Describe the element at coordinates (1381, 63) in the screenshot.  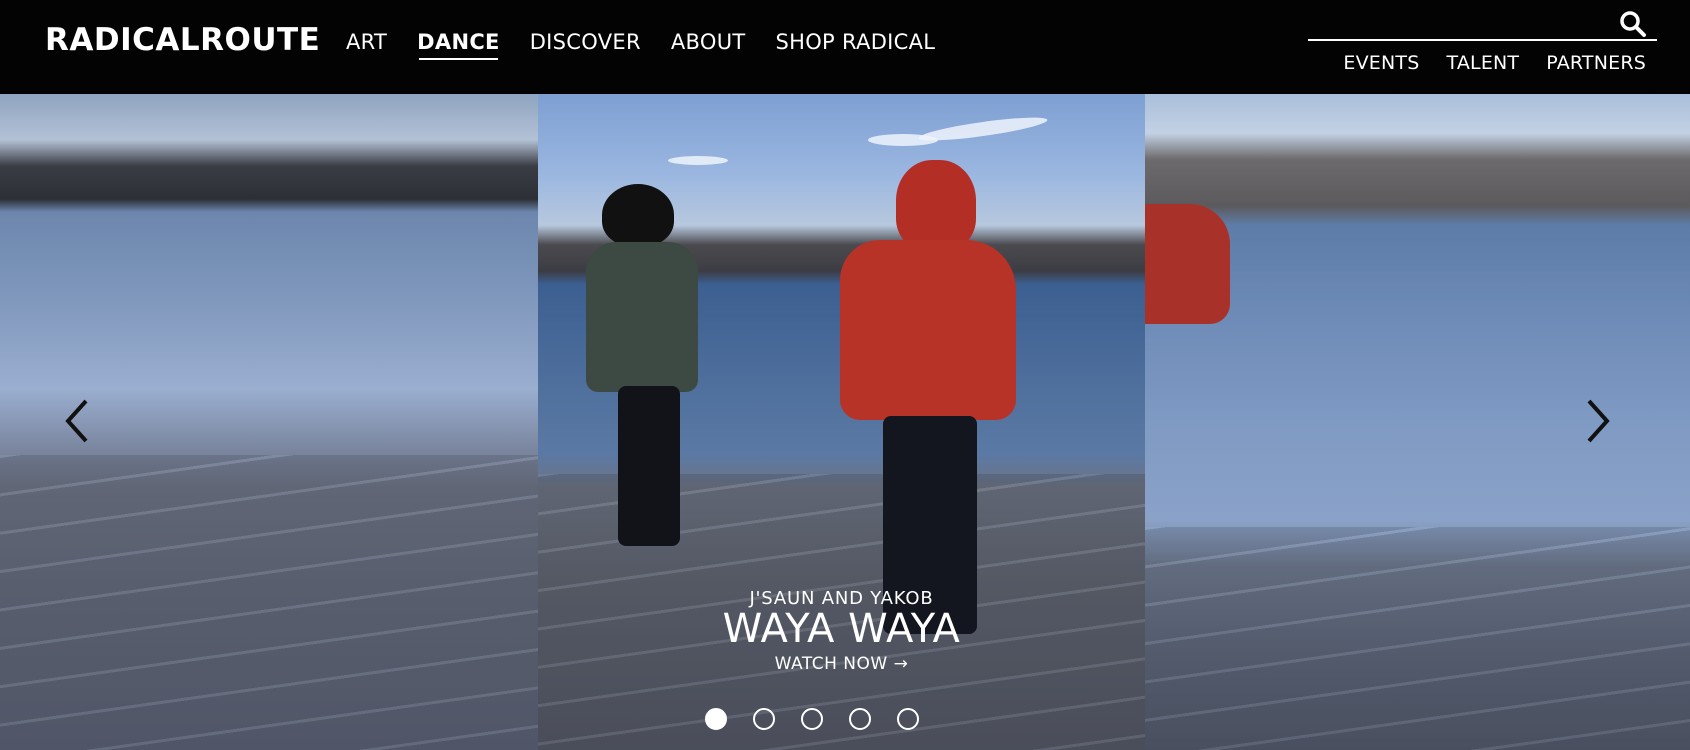
I see `nav-item-events: EVENTS` at that location.